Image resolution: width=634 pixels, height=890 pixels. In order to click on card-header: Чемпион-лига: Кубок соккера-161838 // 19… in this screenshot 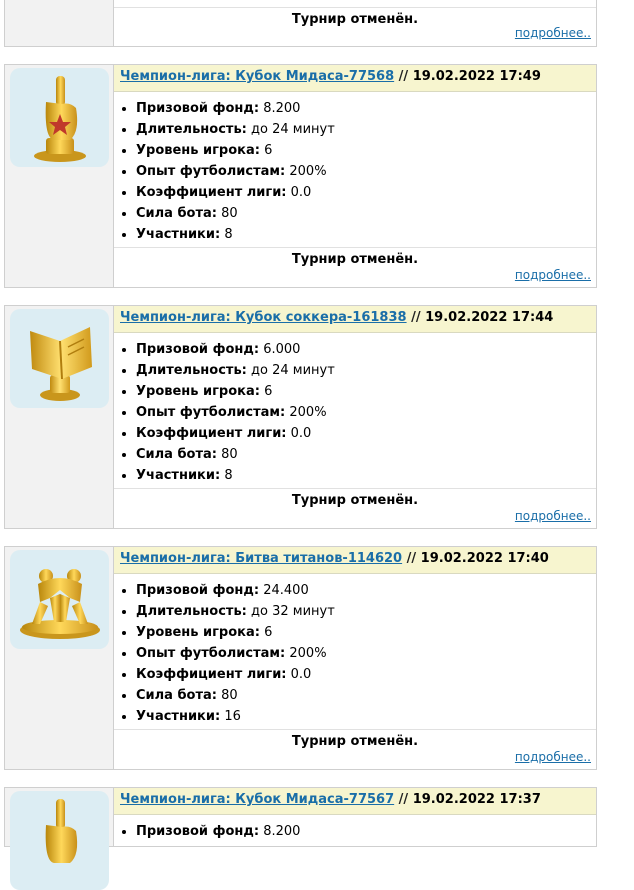, I will do `click(355, 319)`.